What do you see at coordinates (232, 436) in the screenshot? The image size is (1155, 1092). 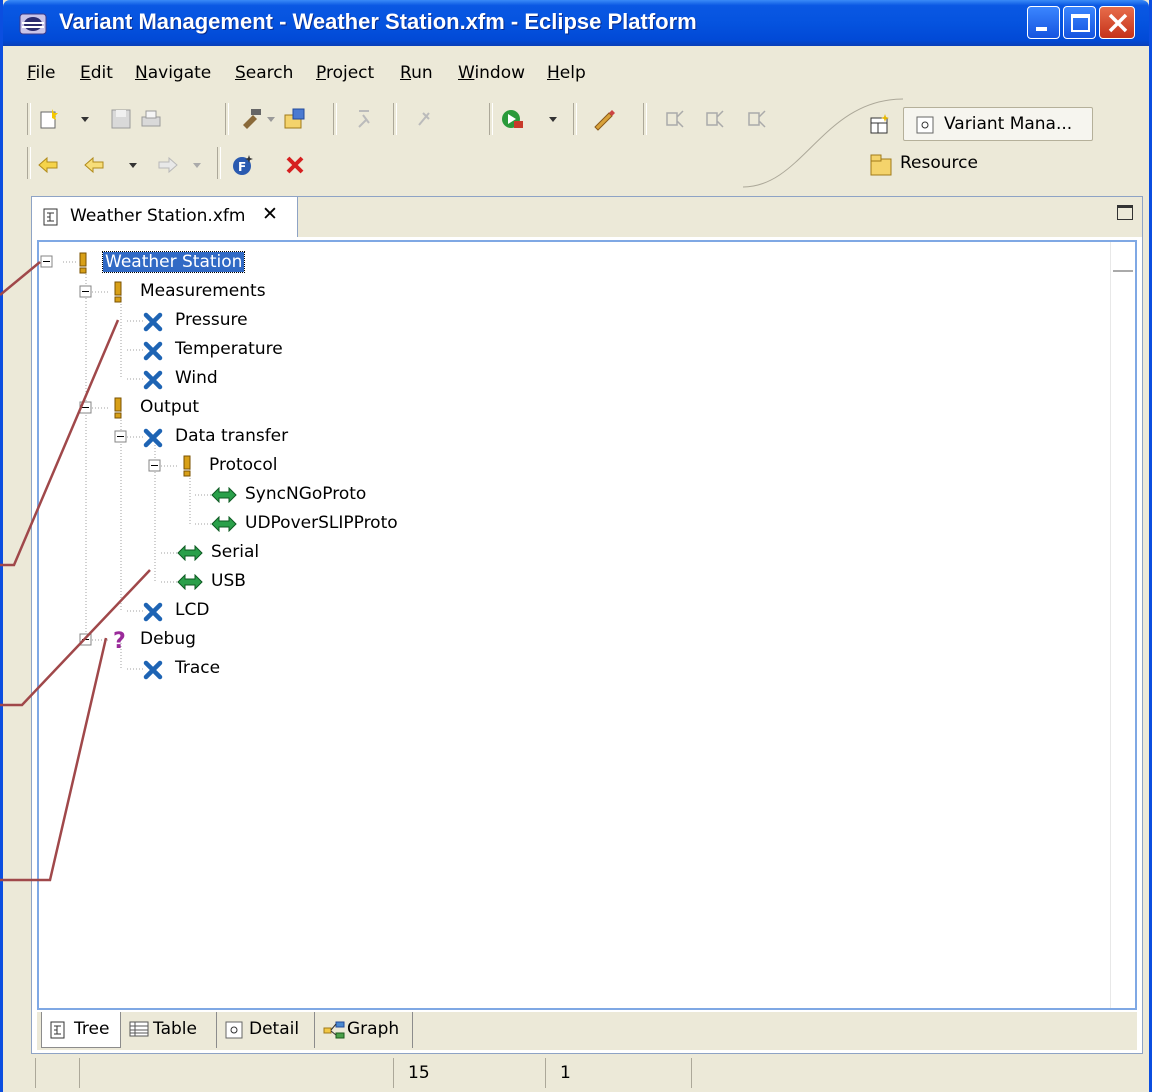 I see `tree-node-label: Data transfer` at bounding box center [232, 436].